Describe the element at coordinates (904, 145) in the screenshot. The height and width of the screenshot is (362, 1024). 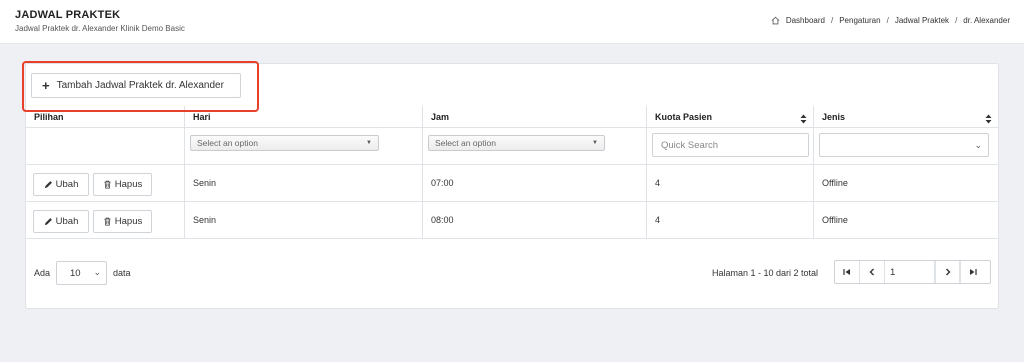
I see `jenis-filter-select: ⌄` at that location.